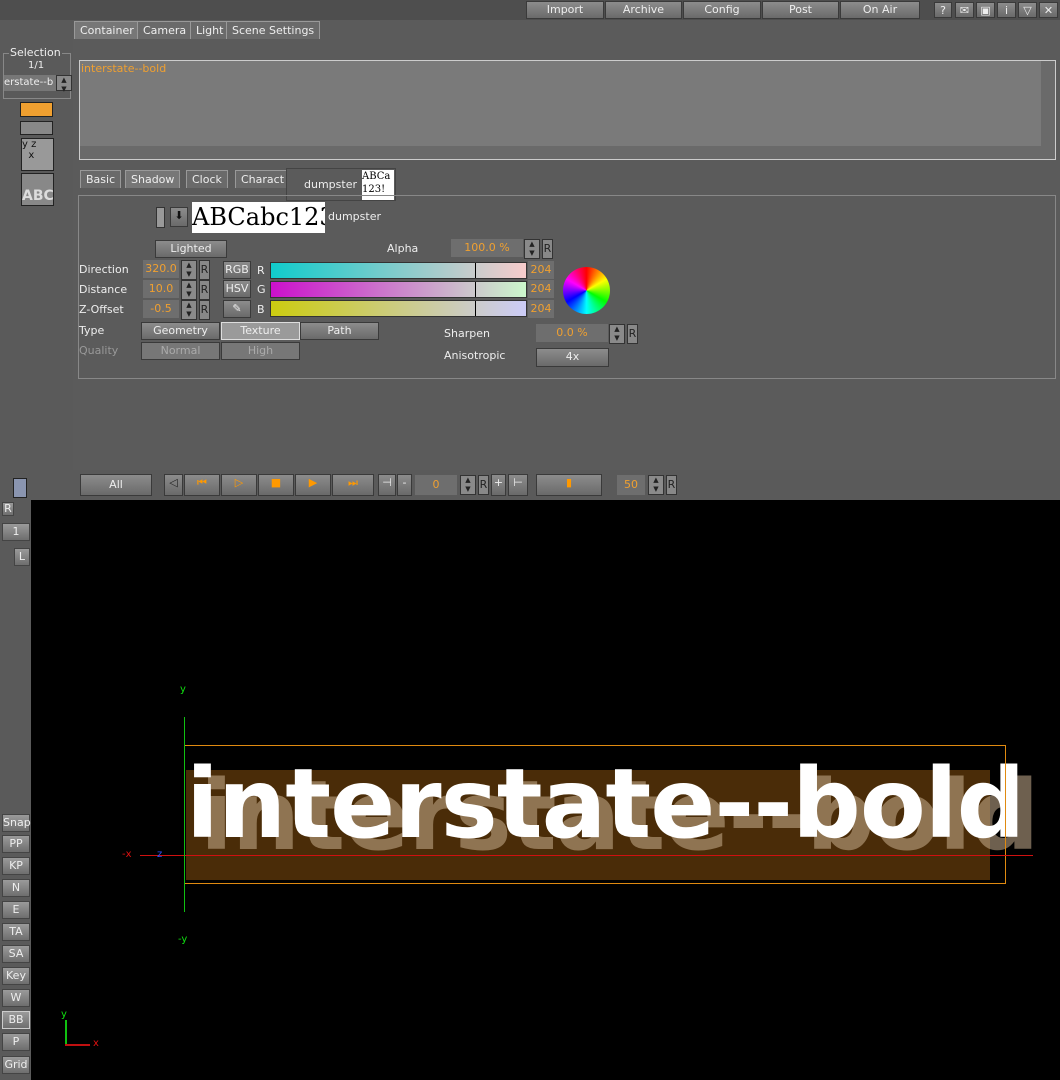 Image resolution: width=1060 pixels, height=1080 pixels. I want to click on step-forward-icon: ▶, so click(313, 485).